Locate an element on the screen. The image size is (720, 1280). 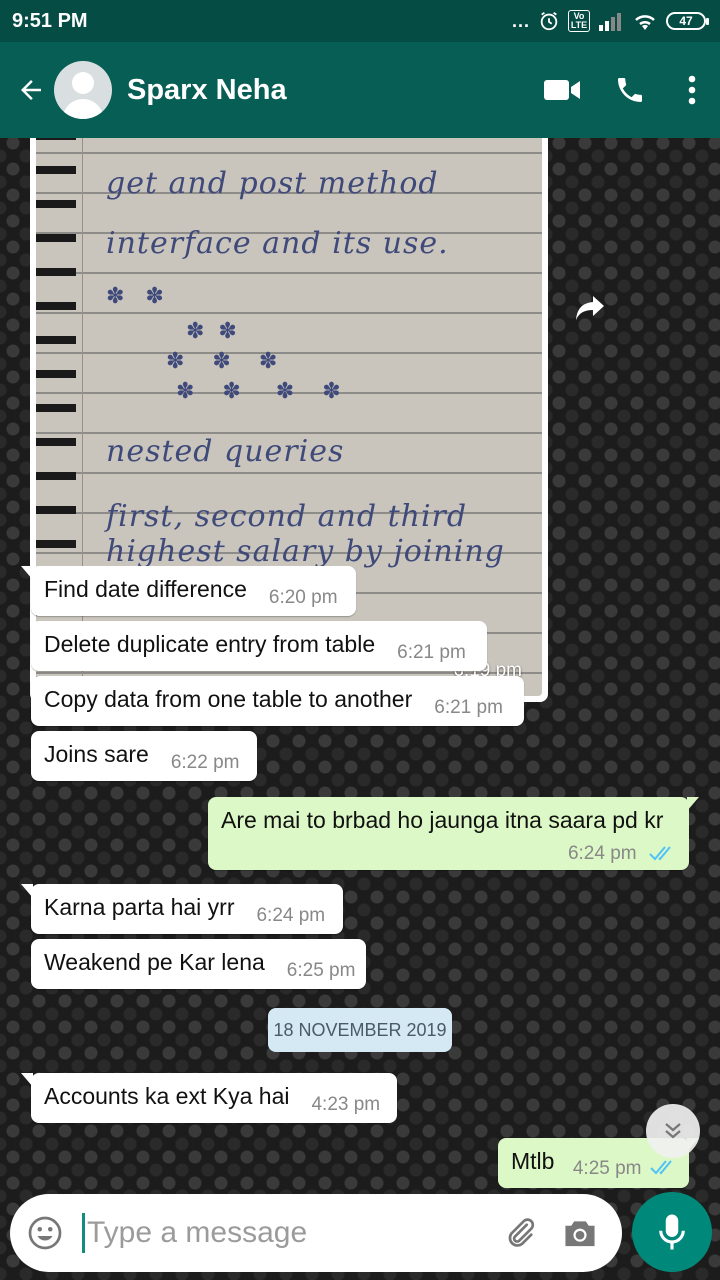
handwritten-line: get and post method is located at coordinates (272, 183).